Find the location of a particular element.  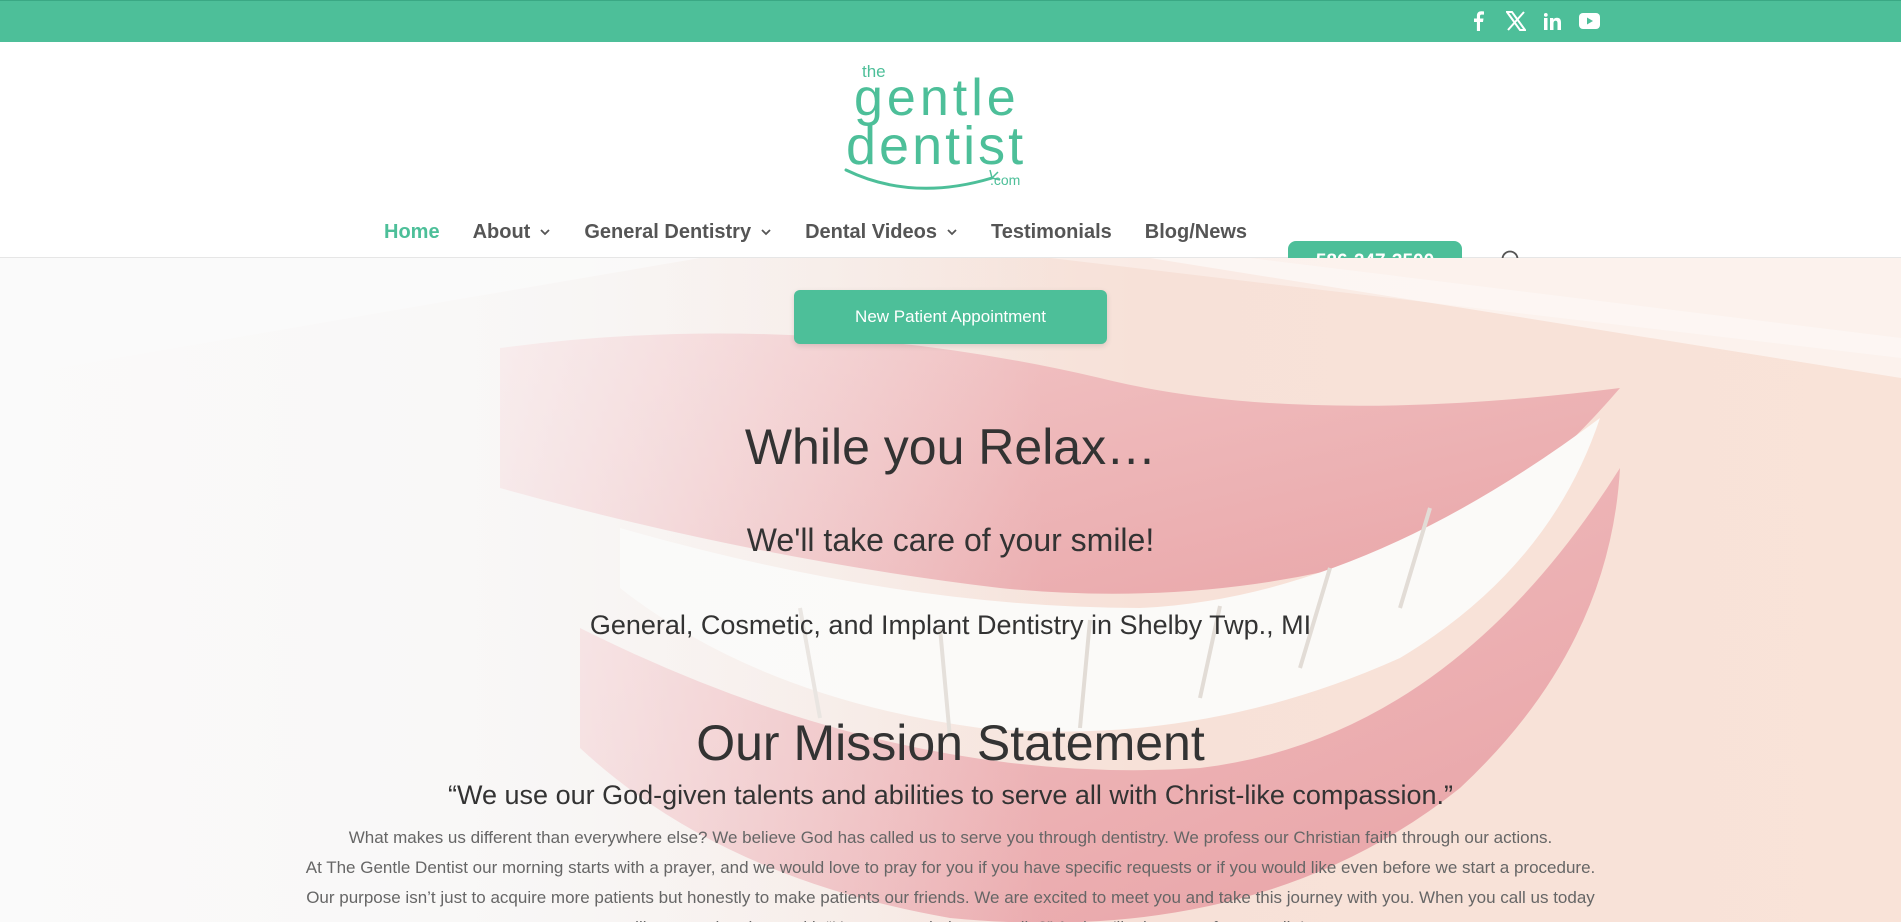

nav-item-about: About is located at coordinates (512, 232).